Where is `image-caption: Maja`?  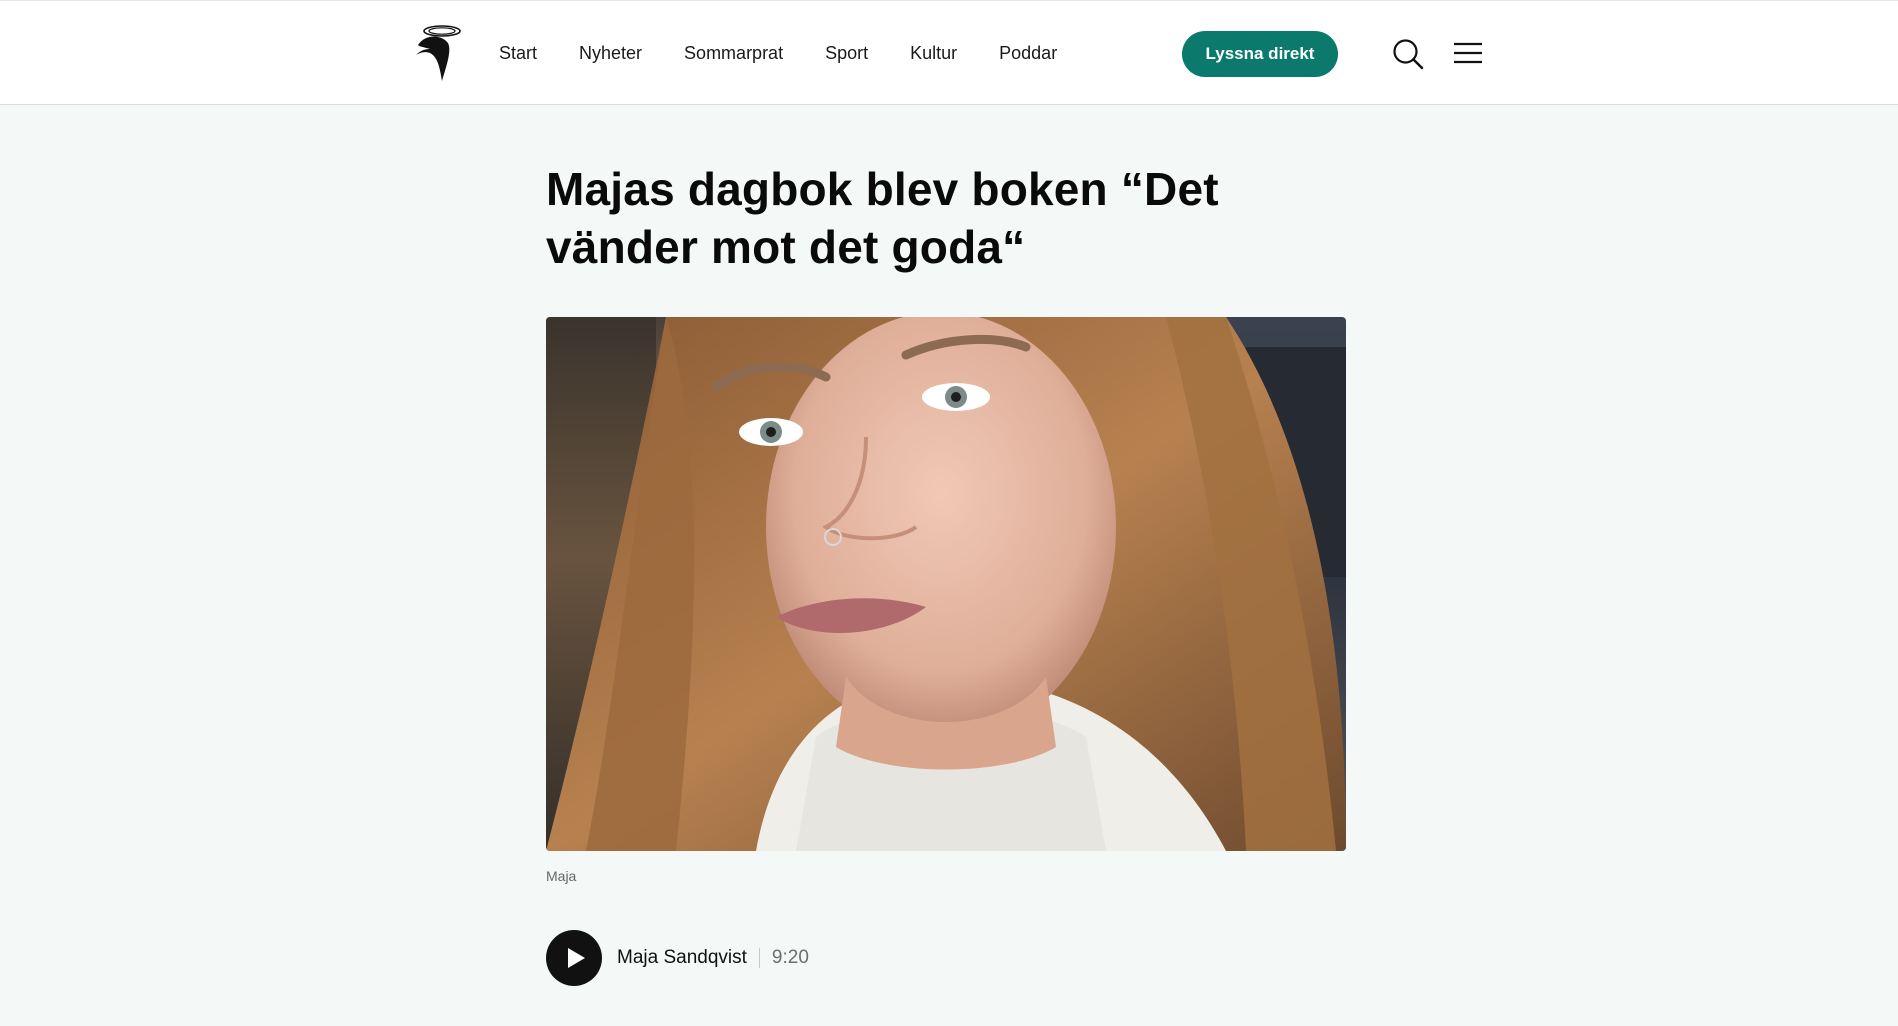 image-caption: Maja is located at coordinates (561, 876).